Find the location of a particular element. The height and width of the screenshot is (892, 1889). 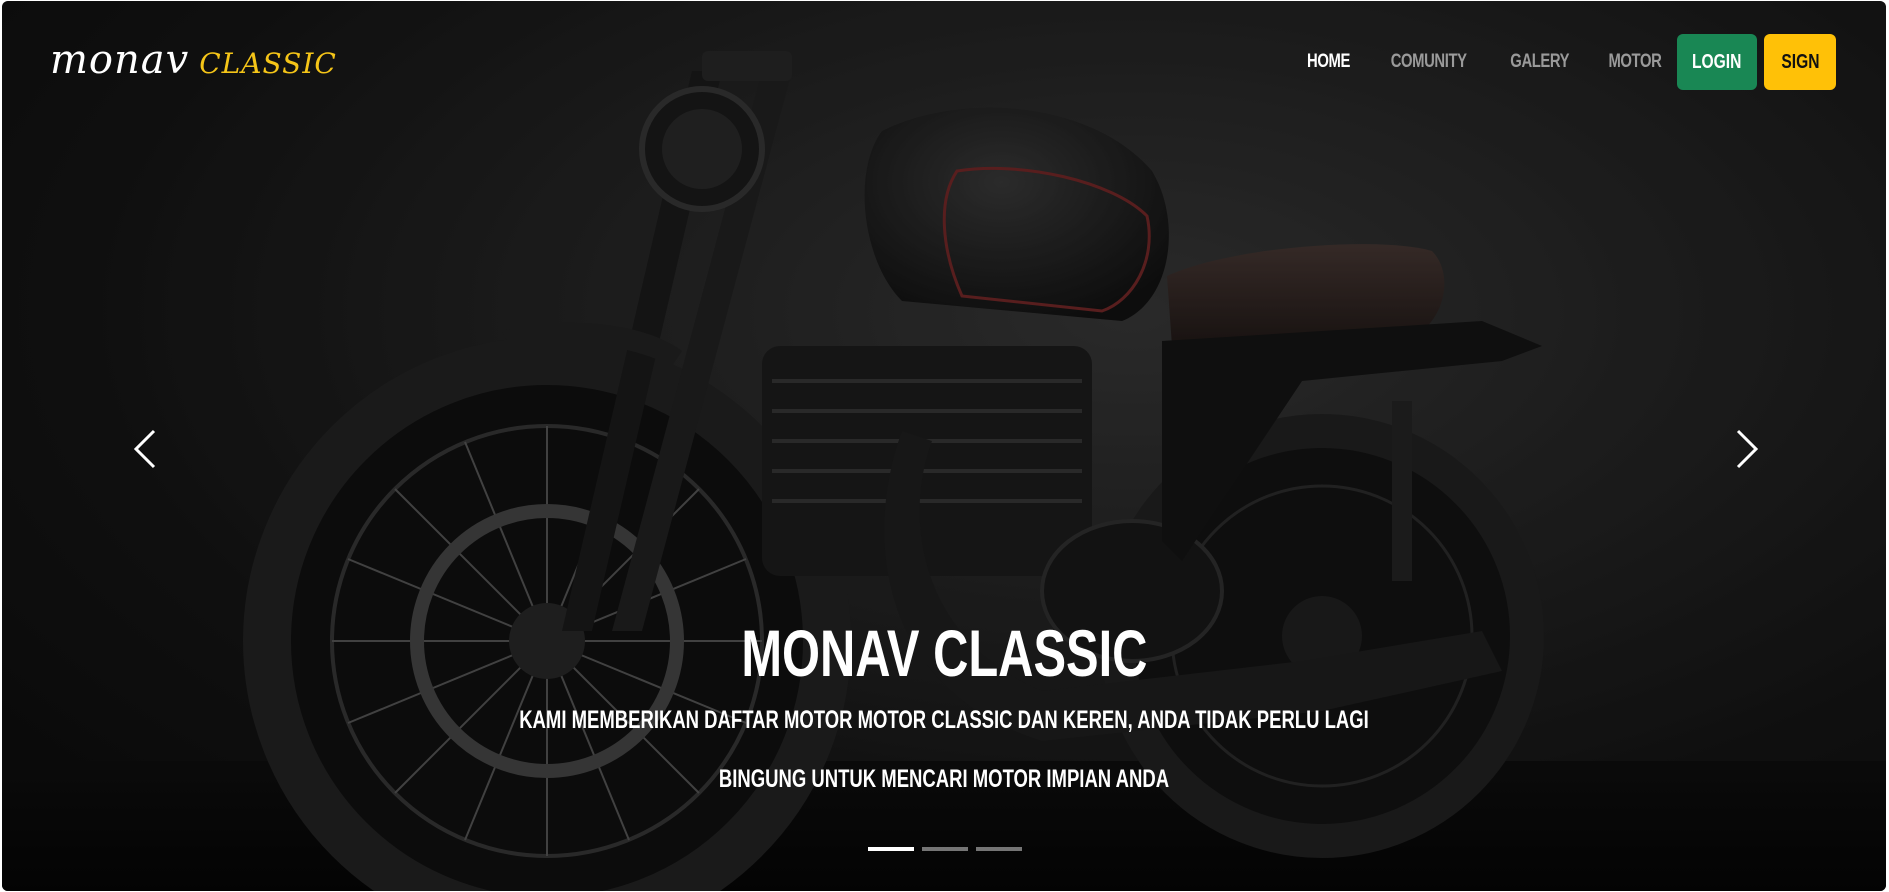

sign-button-label: SIGN is located at coordinates (1800, 61).